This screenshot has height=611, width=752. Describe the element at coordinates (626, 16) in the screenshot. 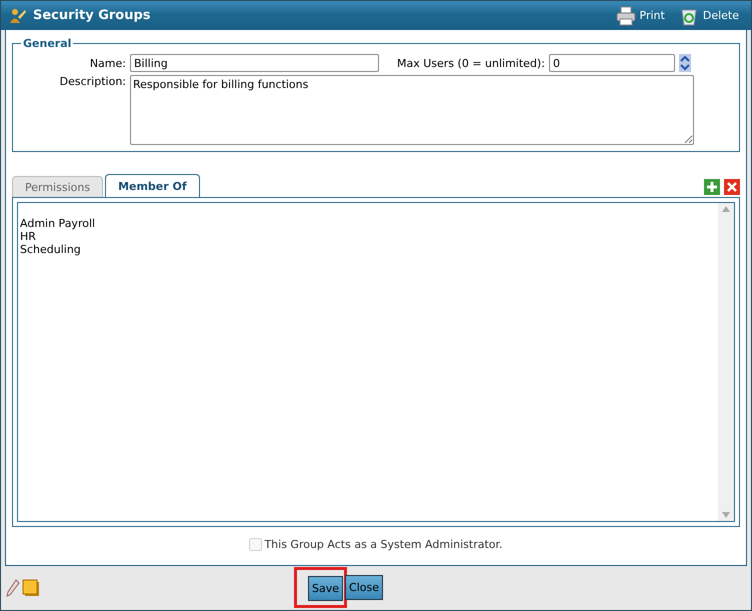

I see `printer-icon` at that location.